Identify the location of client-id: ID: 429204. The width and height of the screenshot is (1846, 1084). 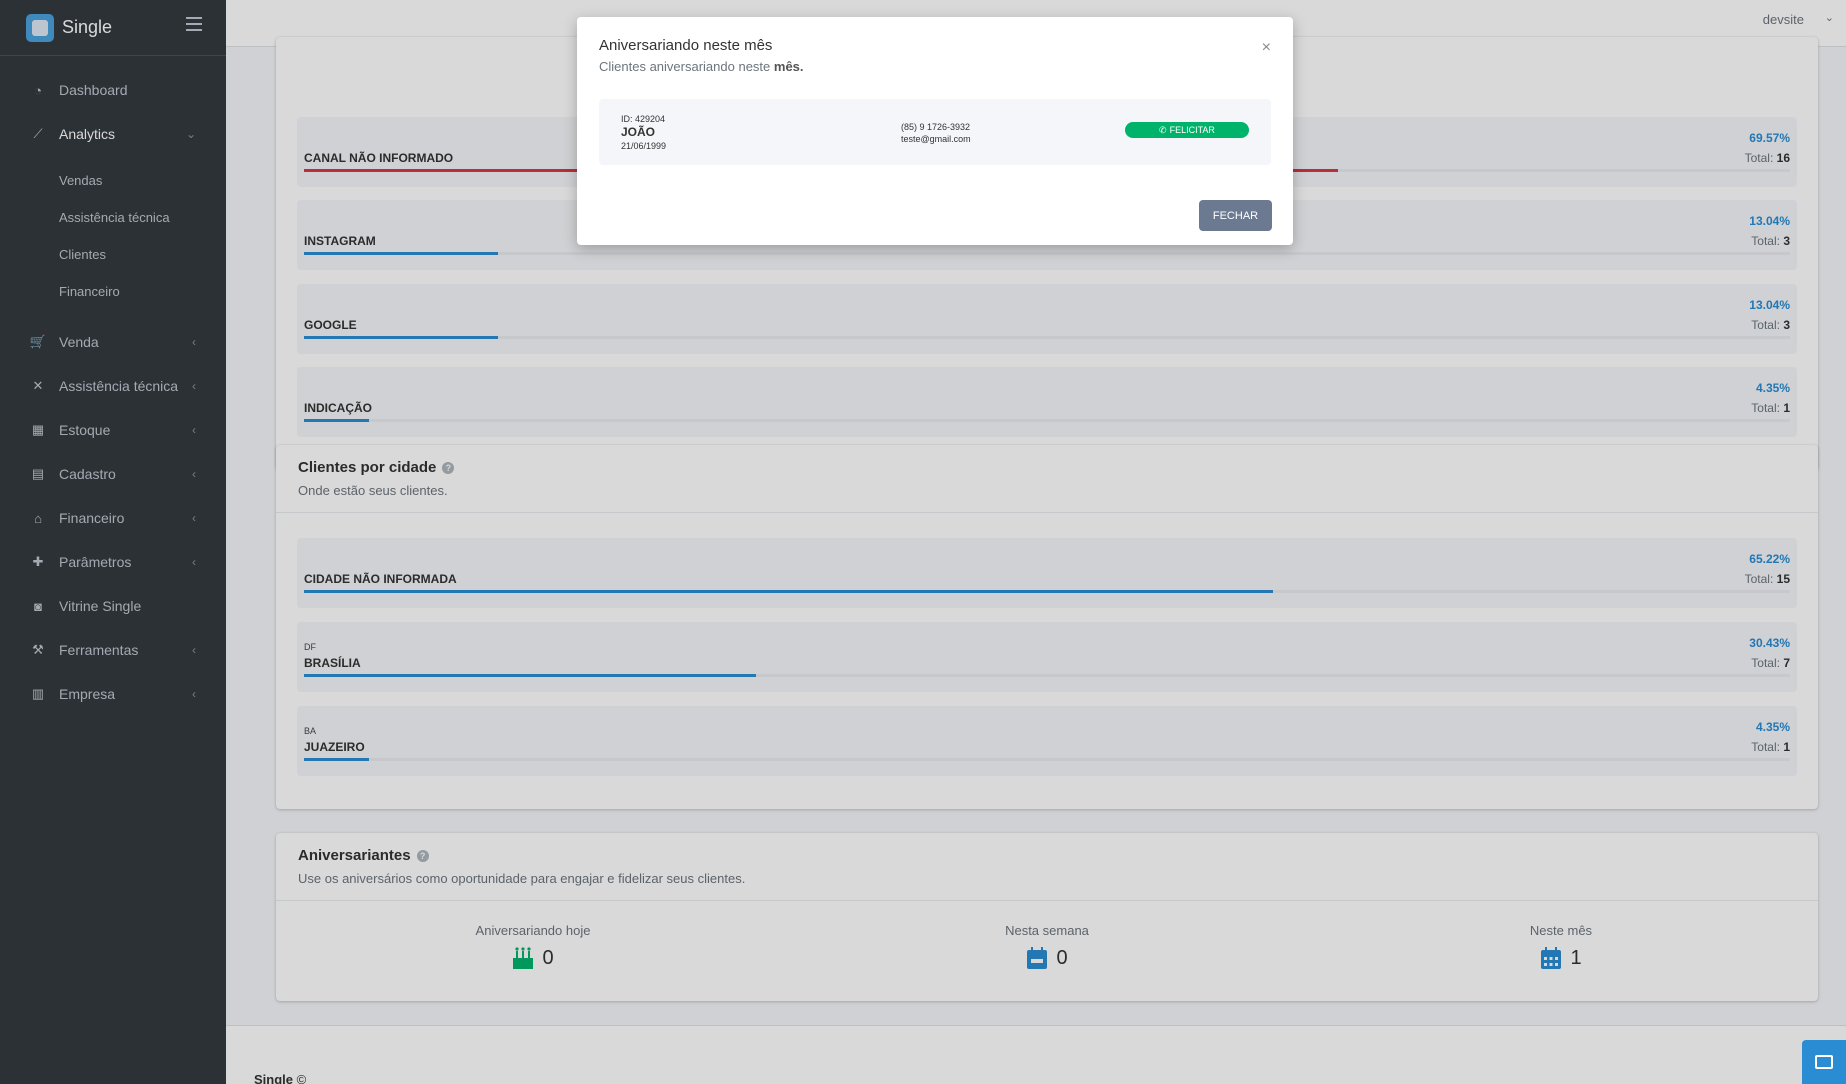
(643, 119).